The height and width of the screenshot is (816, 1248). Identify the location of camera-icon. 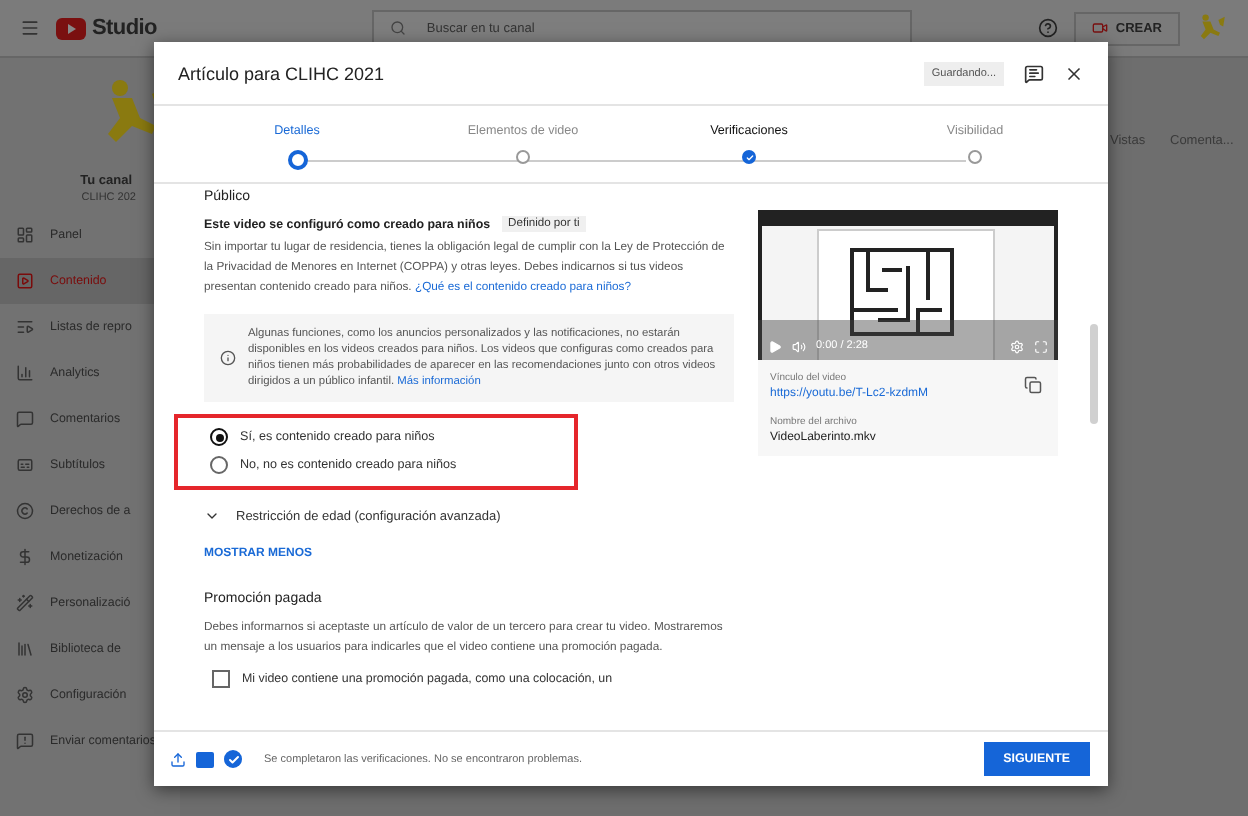
(1099, 28).